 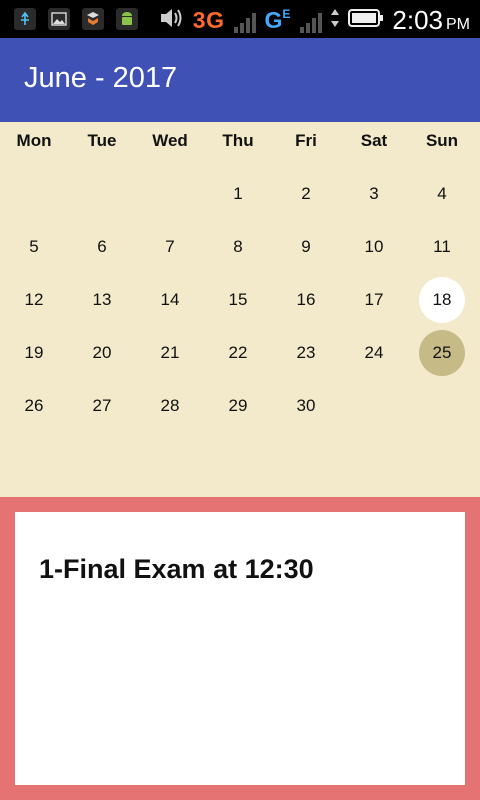 I want to click on day-19: 19, so click(x=34, y=353).